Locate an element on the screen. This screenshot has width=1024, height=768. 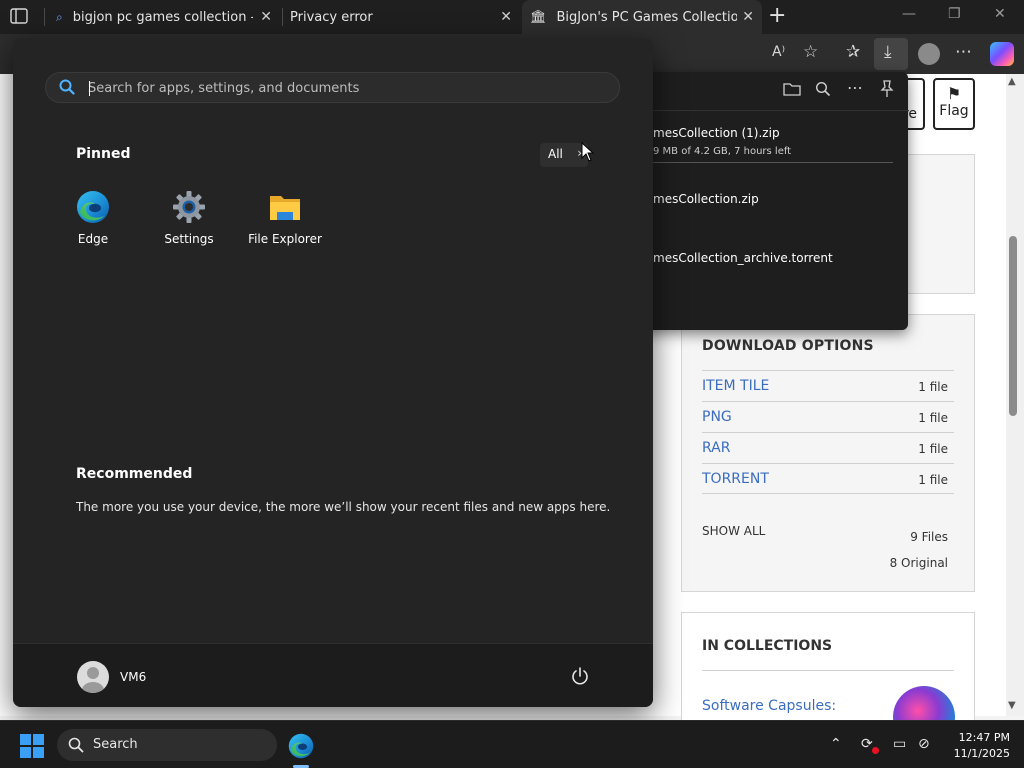
pinned-app-settings: Settings is located at coordinates (189, 225).